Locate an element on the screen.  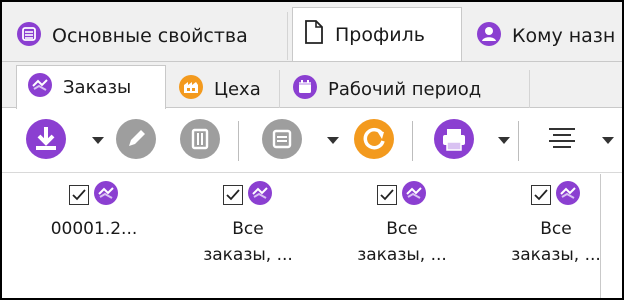
refresh-button is located at coordinates (374, 141).